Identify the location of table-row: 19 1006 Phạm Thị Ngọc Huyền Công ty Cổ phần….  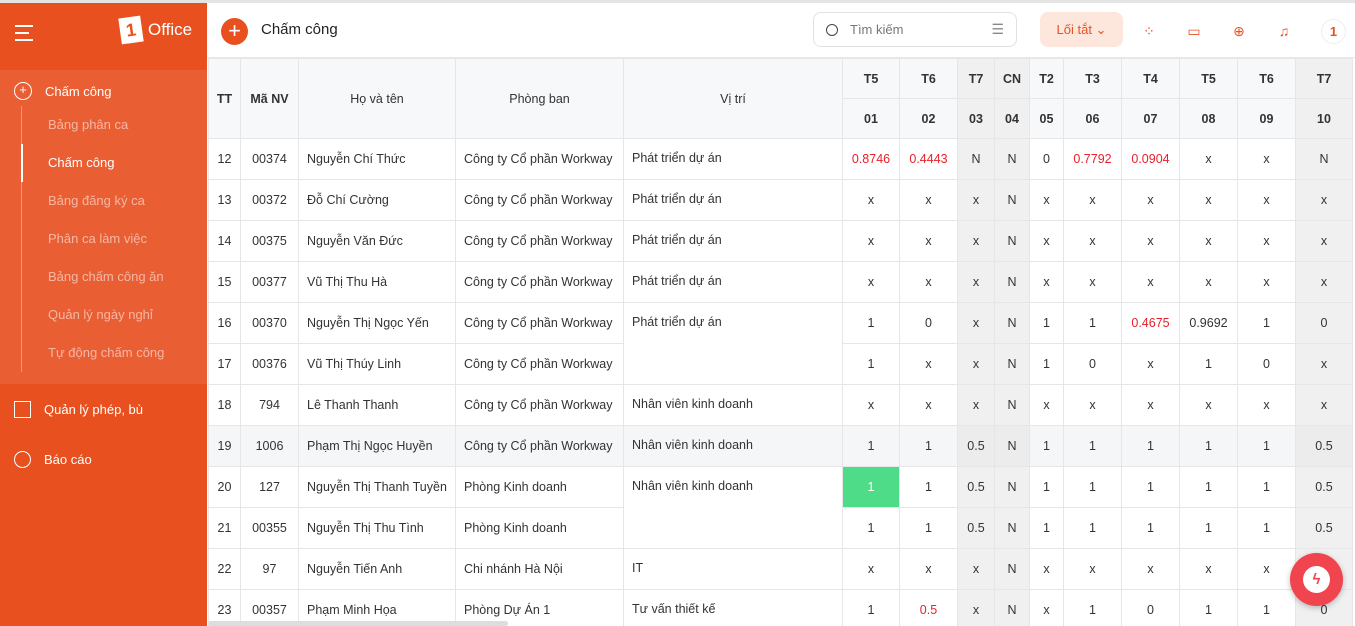
(780, 446).